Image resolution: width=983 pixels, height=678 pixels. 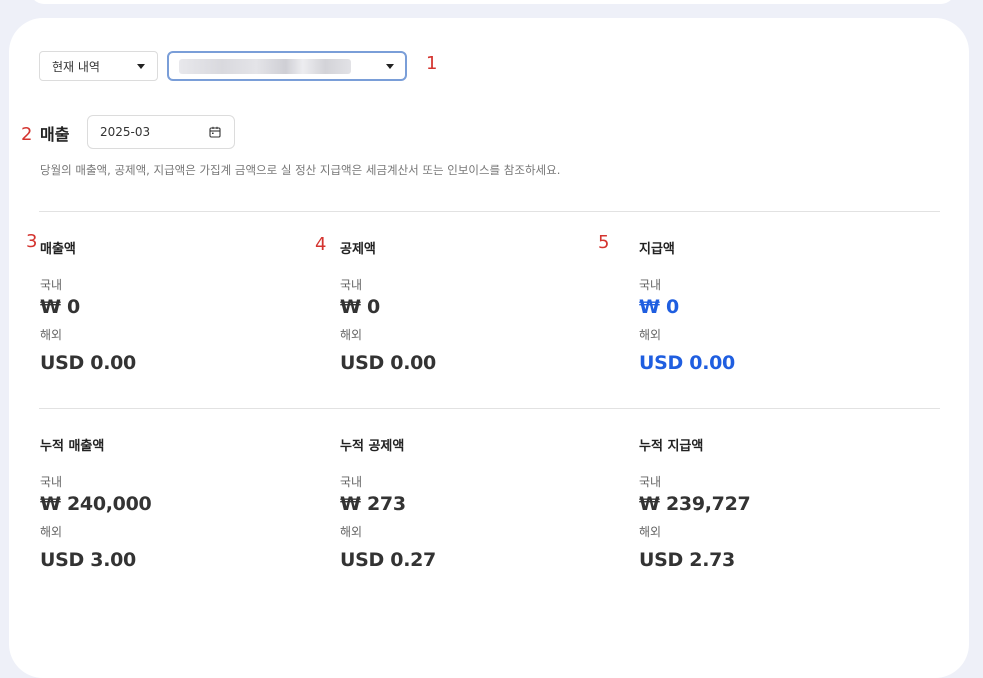 What do you see at coordinates (215, 132) in the screenshot?
I see `calendar-icon` at bounding box center [215, 132].